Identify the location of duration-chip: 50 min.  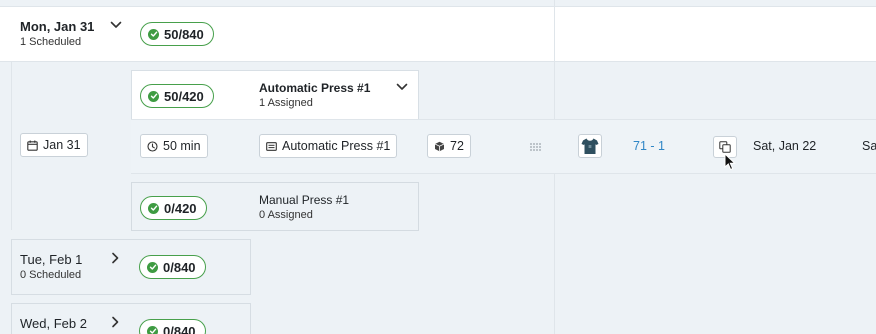
(174, 146).